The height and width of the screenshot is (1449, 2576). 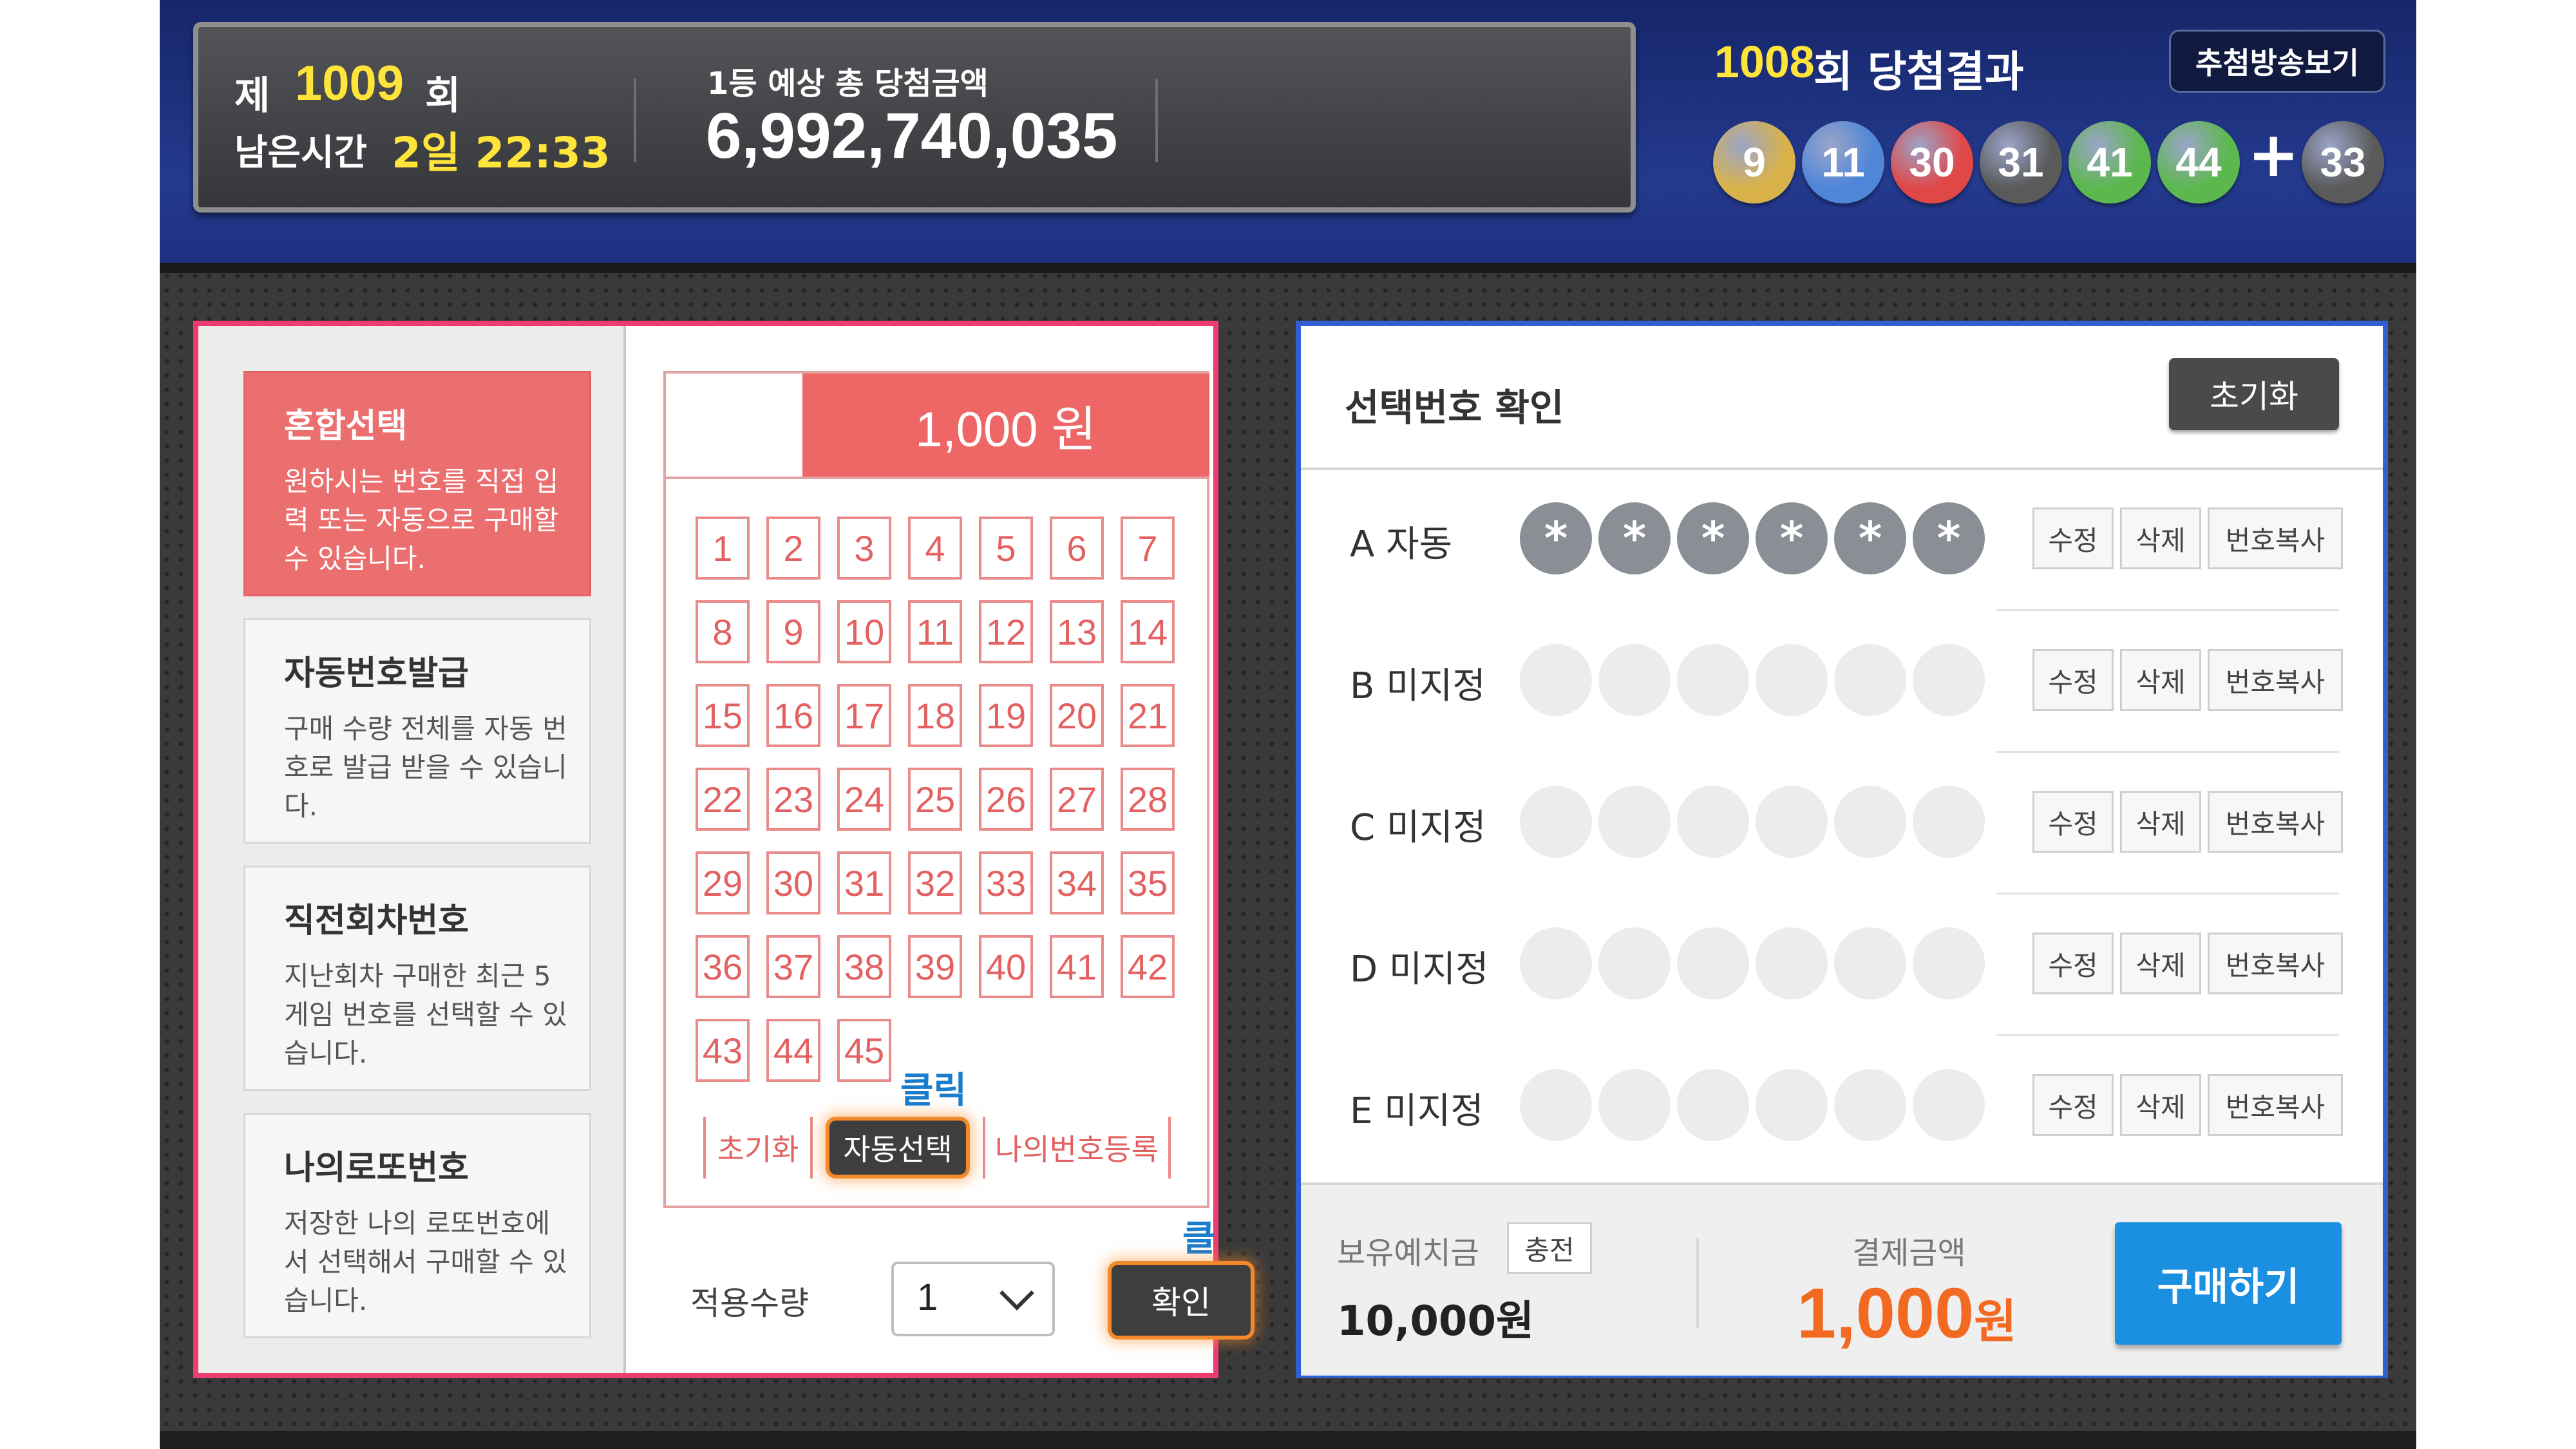 I want to click on number-cell: 27, so click(x=1077, y=799).